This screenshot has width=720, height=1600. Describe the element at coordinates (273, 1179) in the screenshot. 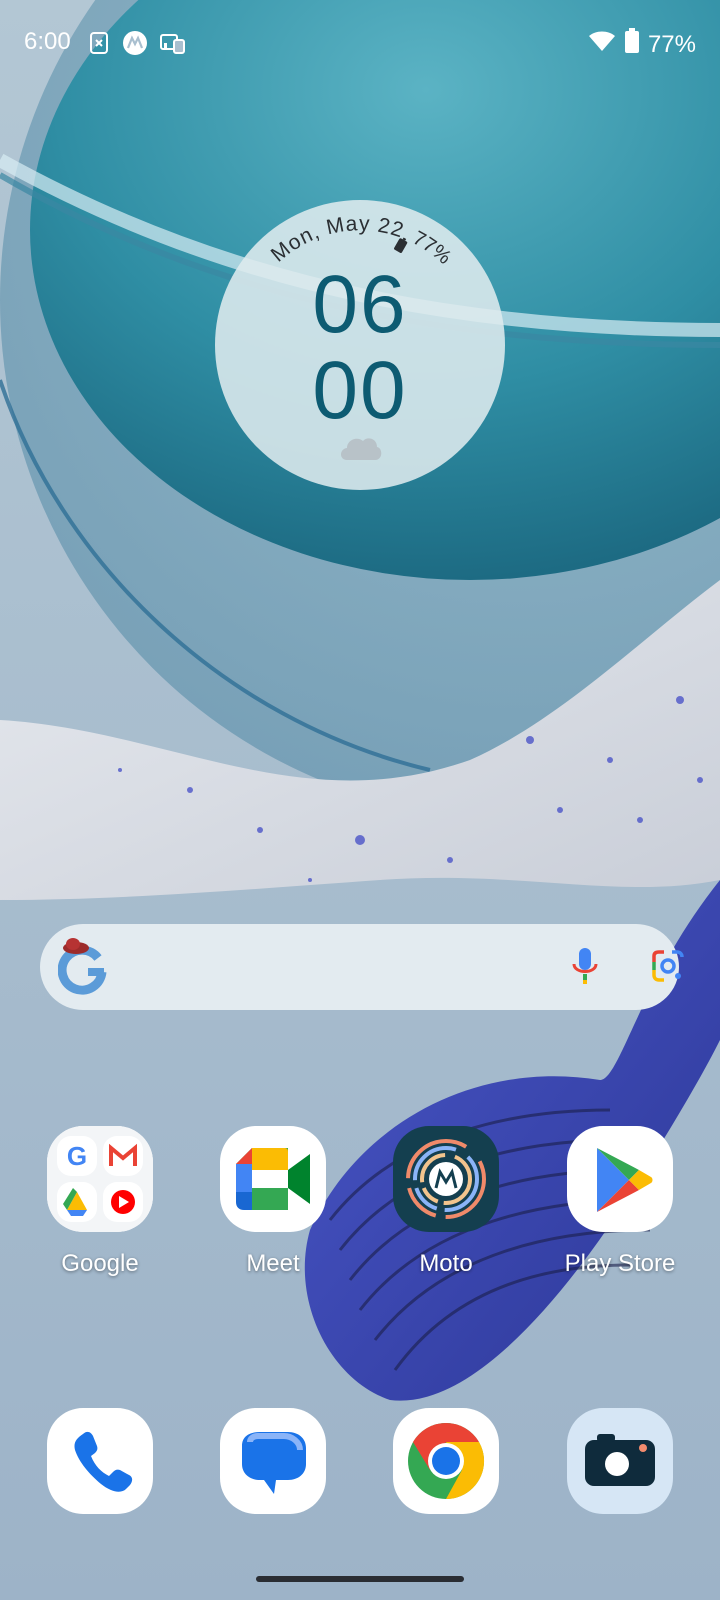

I see `meet-icon` at that location.